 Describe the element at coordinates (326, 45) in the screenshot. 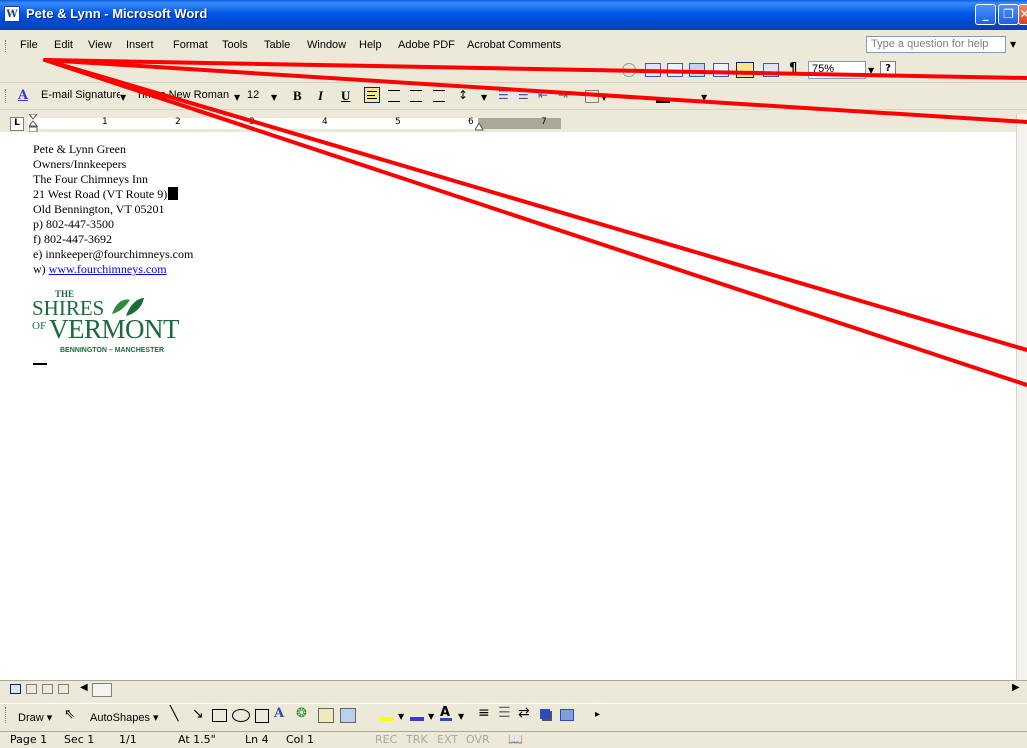

I see `menu-window: Window` at that location.